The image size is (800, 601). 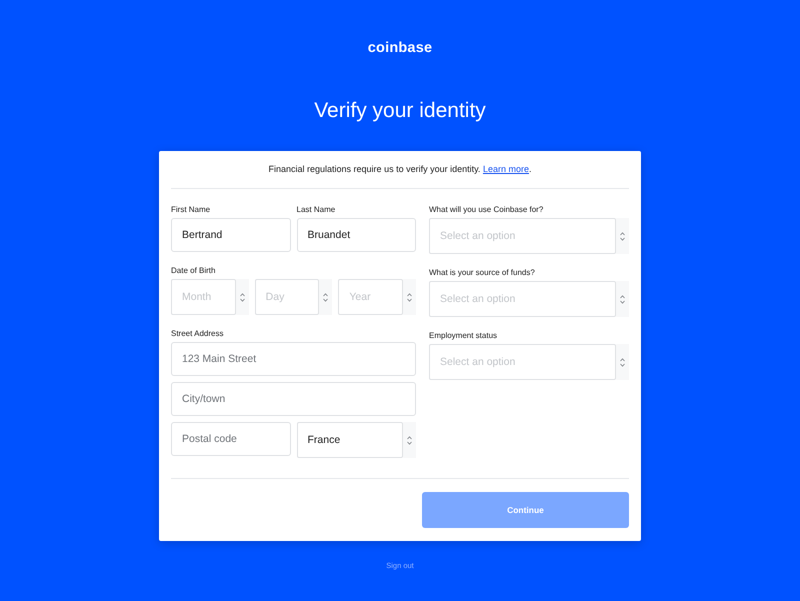 What do you see at coordinates (293, 399) in the screenshot?
I see `text-field: City/town` at bounding box center [293, 399].